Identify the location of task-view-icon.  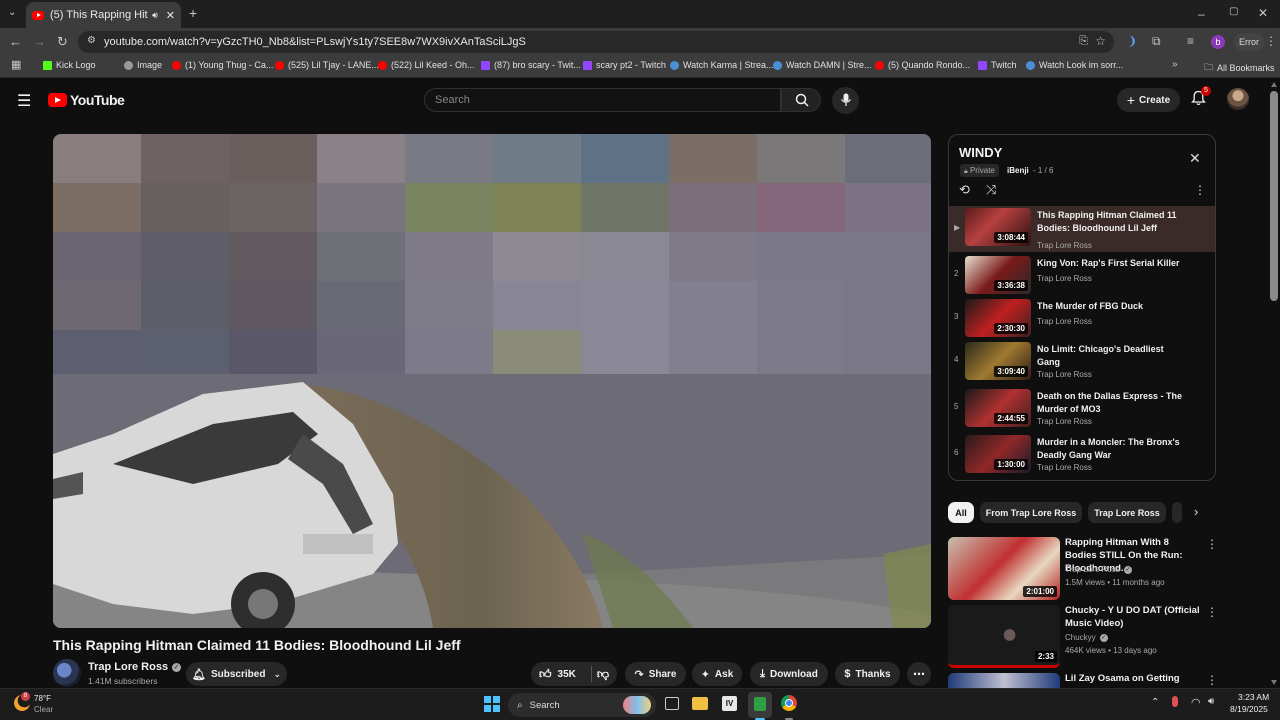
(672, 703).